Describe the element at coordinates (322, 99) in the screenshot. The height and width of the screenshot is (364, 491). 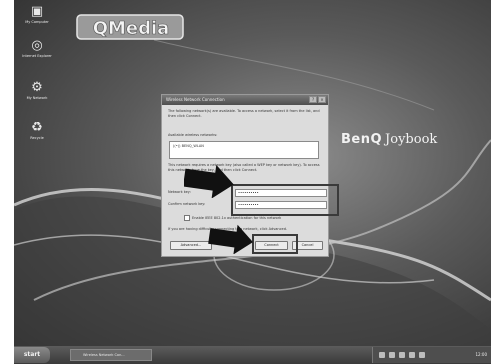
I see `close-icon: ×` at that location.